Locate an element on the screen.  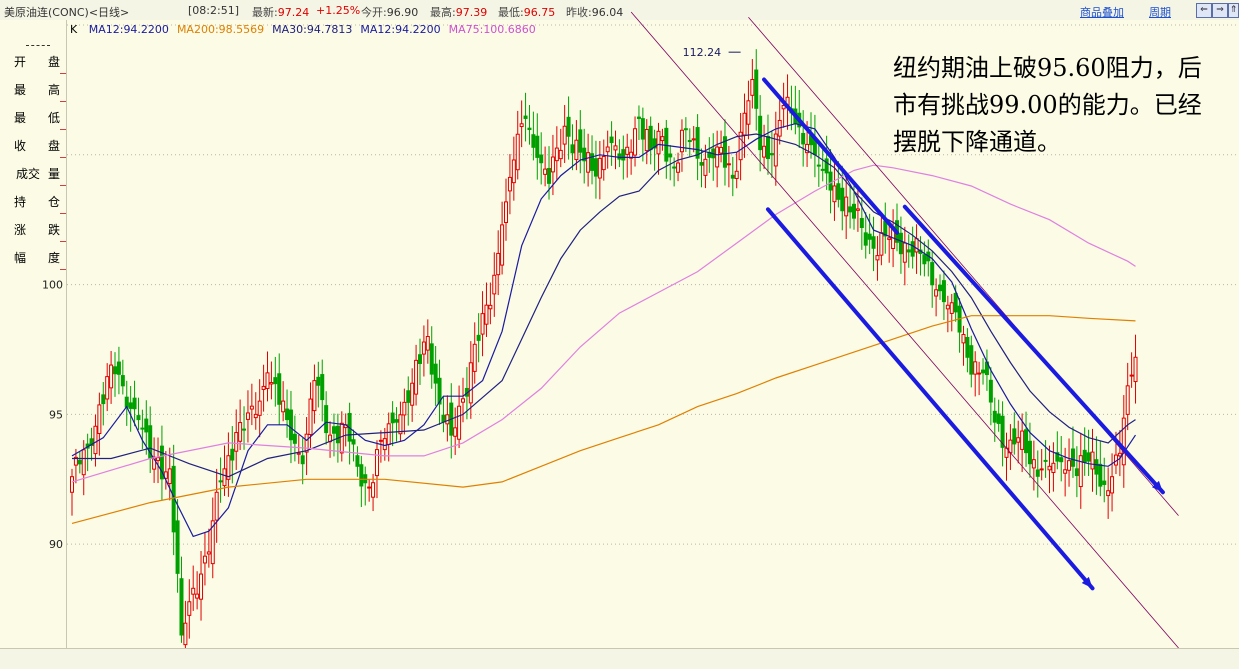
price-annotation: 112.24 is located at coordinates (702, 52).